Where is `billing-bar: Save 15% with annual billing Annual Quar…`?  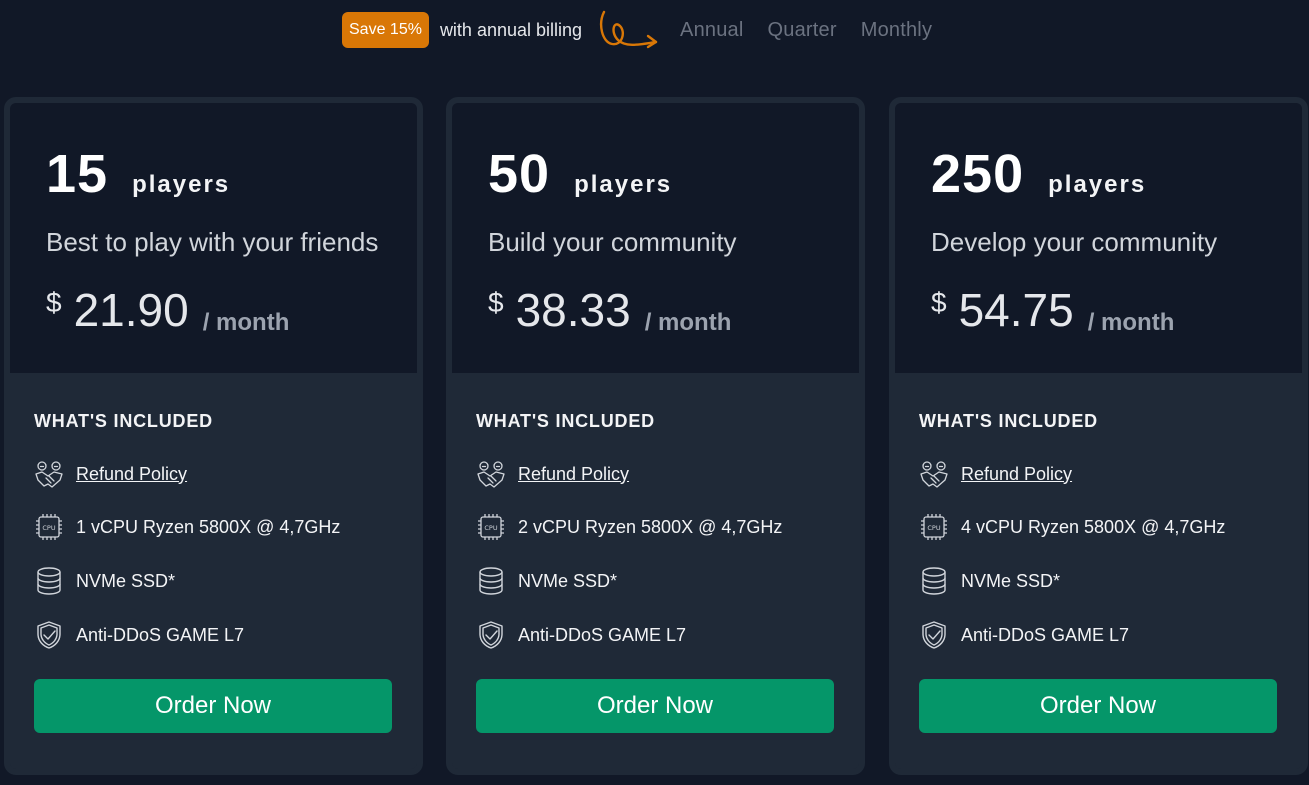
billing-bar: Save 15% with annual billing Annual Quar… is located at coordinates (649, 30).